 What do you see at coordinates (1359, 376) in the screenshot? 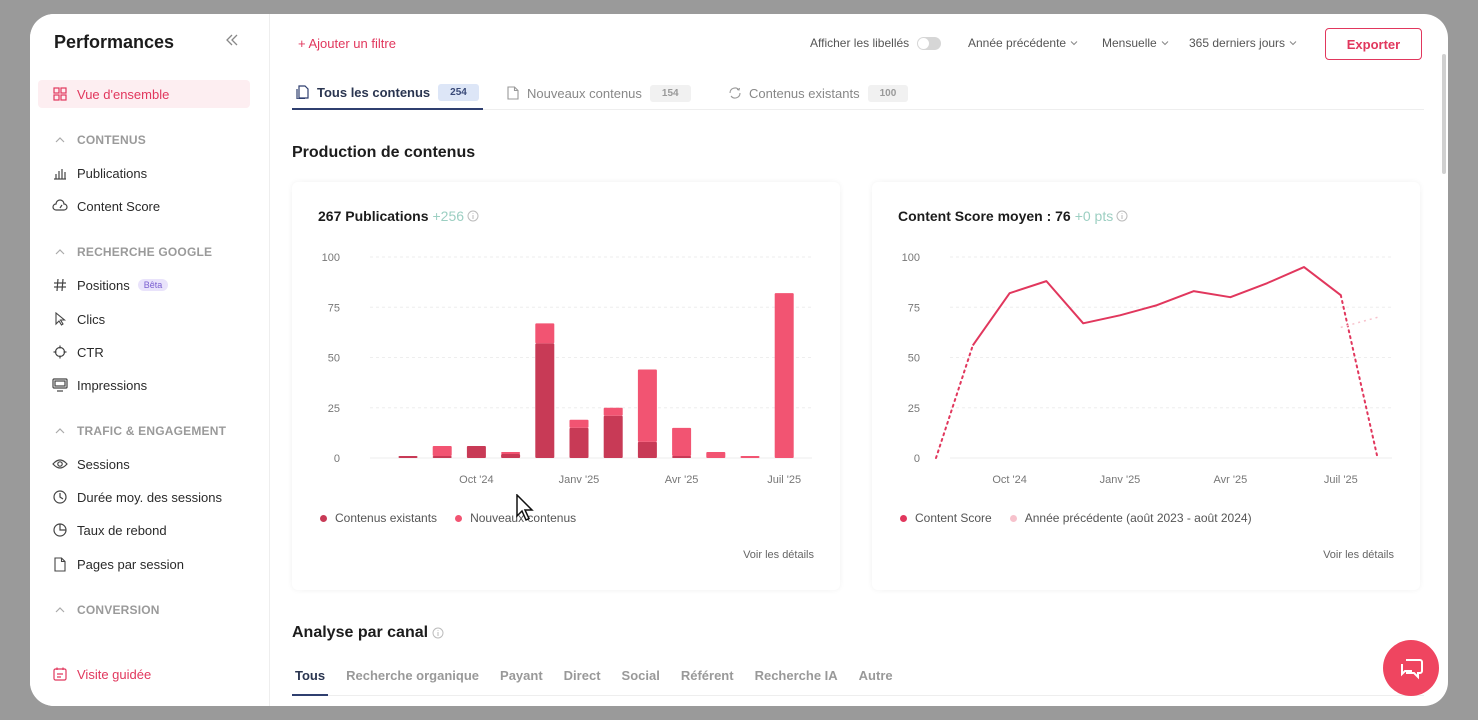
I see `line-segment-partial` at bounding box center [1359, 376].